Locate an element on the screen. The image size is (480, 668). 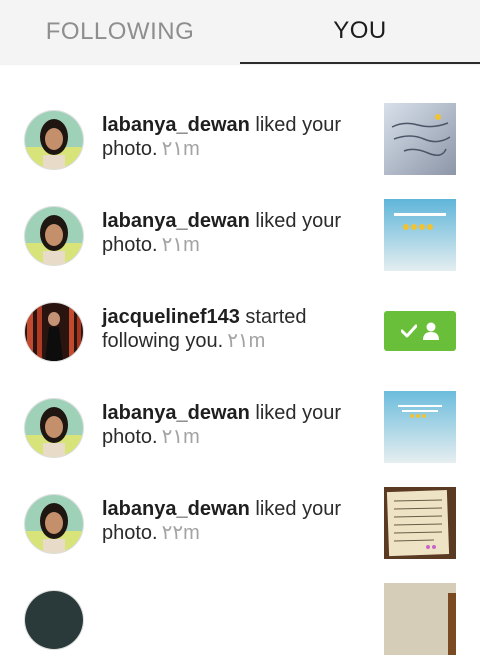
username-link: jacquelinef143 is located at coordinates (171, 317).